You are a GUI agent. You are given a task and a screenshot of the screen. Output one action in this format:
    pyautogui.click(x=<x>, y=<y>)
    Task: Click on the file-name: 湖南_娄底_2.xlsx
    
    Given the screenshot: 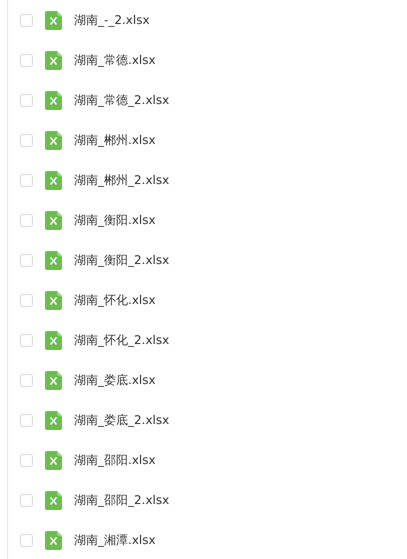 What is the action you would take?
    pyautogui.click(x=122, y=420)
    